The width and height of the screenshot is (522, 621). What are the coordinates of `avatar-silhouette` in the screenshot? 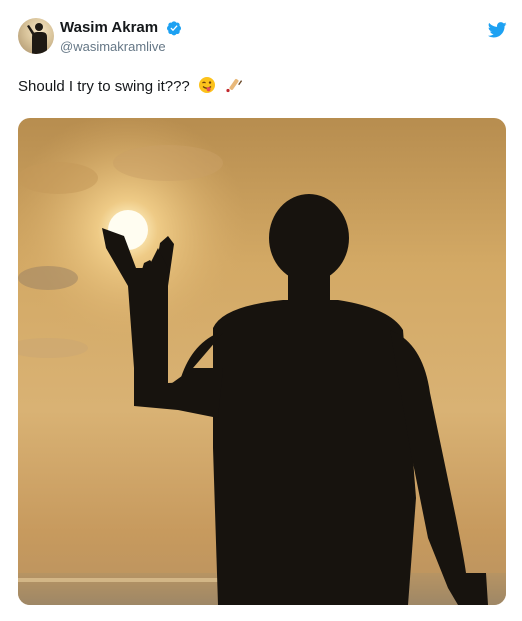 It's located at (37, 38).